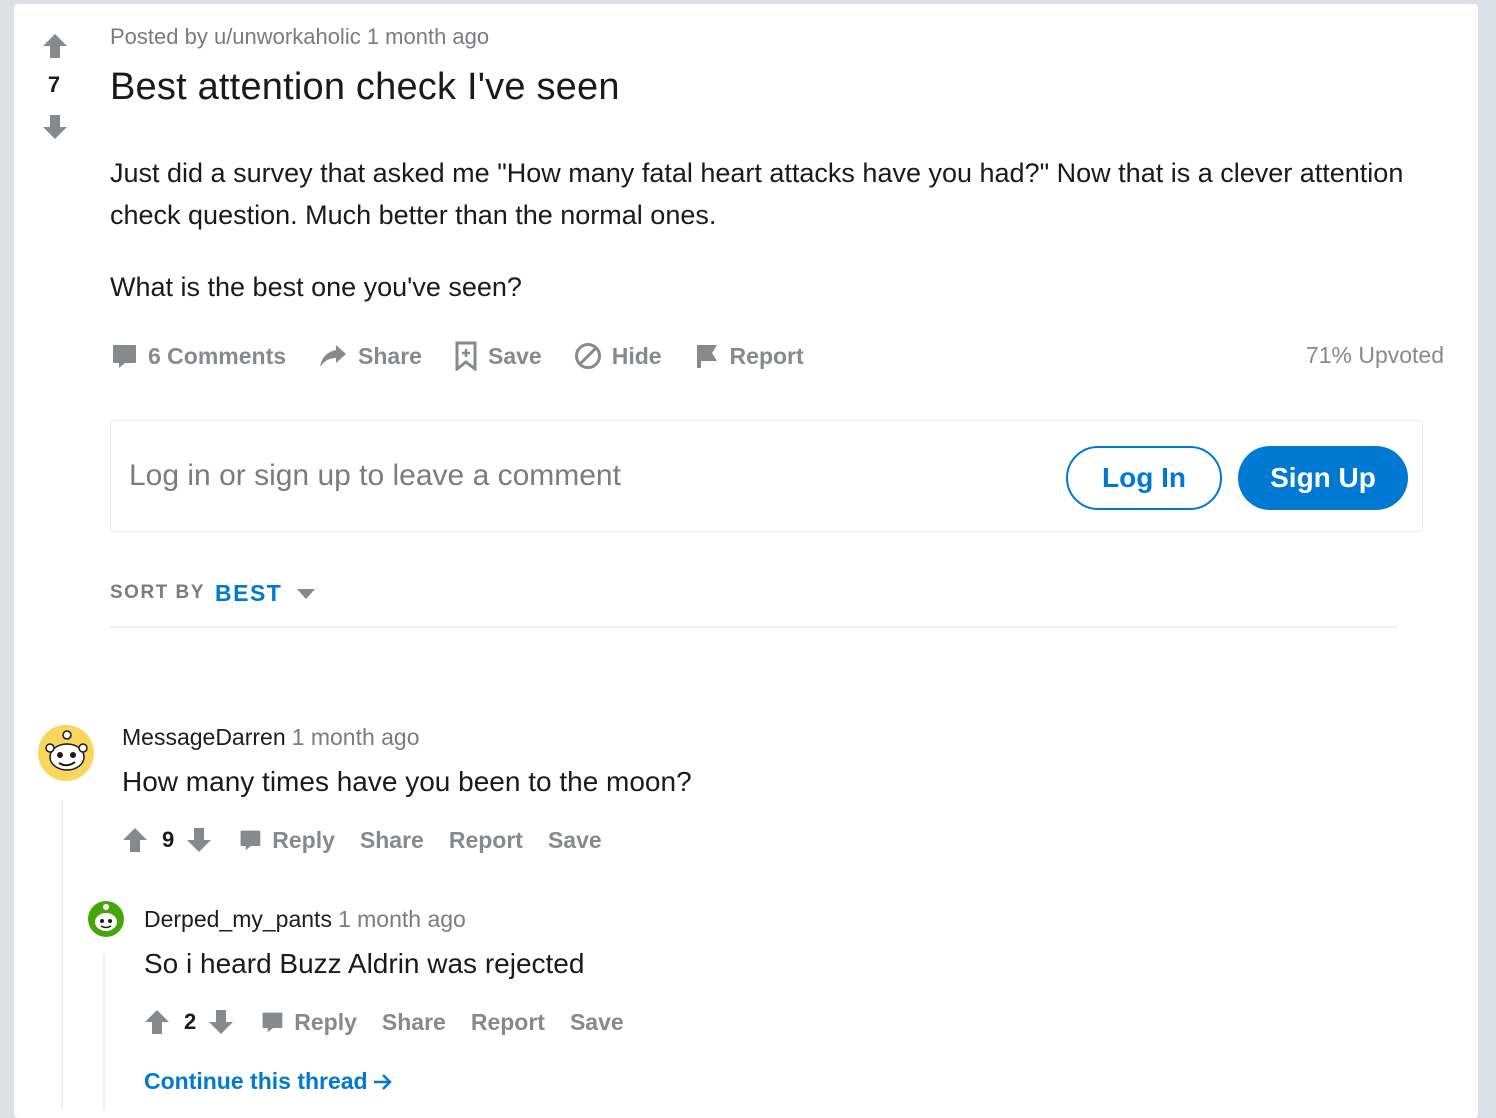  I want to click on share-icon, so click(333, 356).